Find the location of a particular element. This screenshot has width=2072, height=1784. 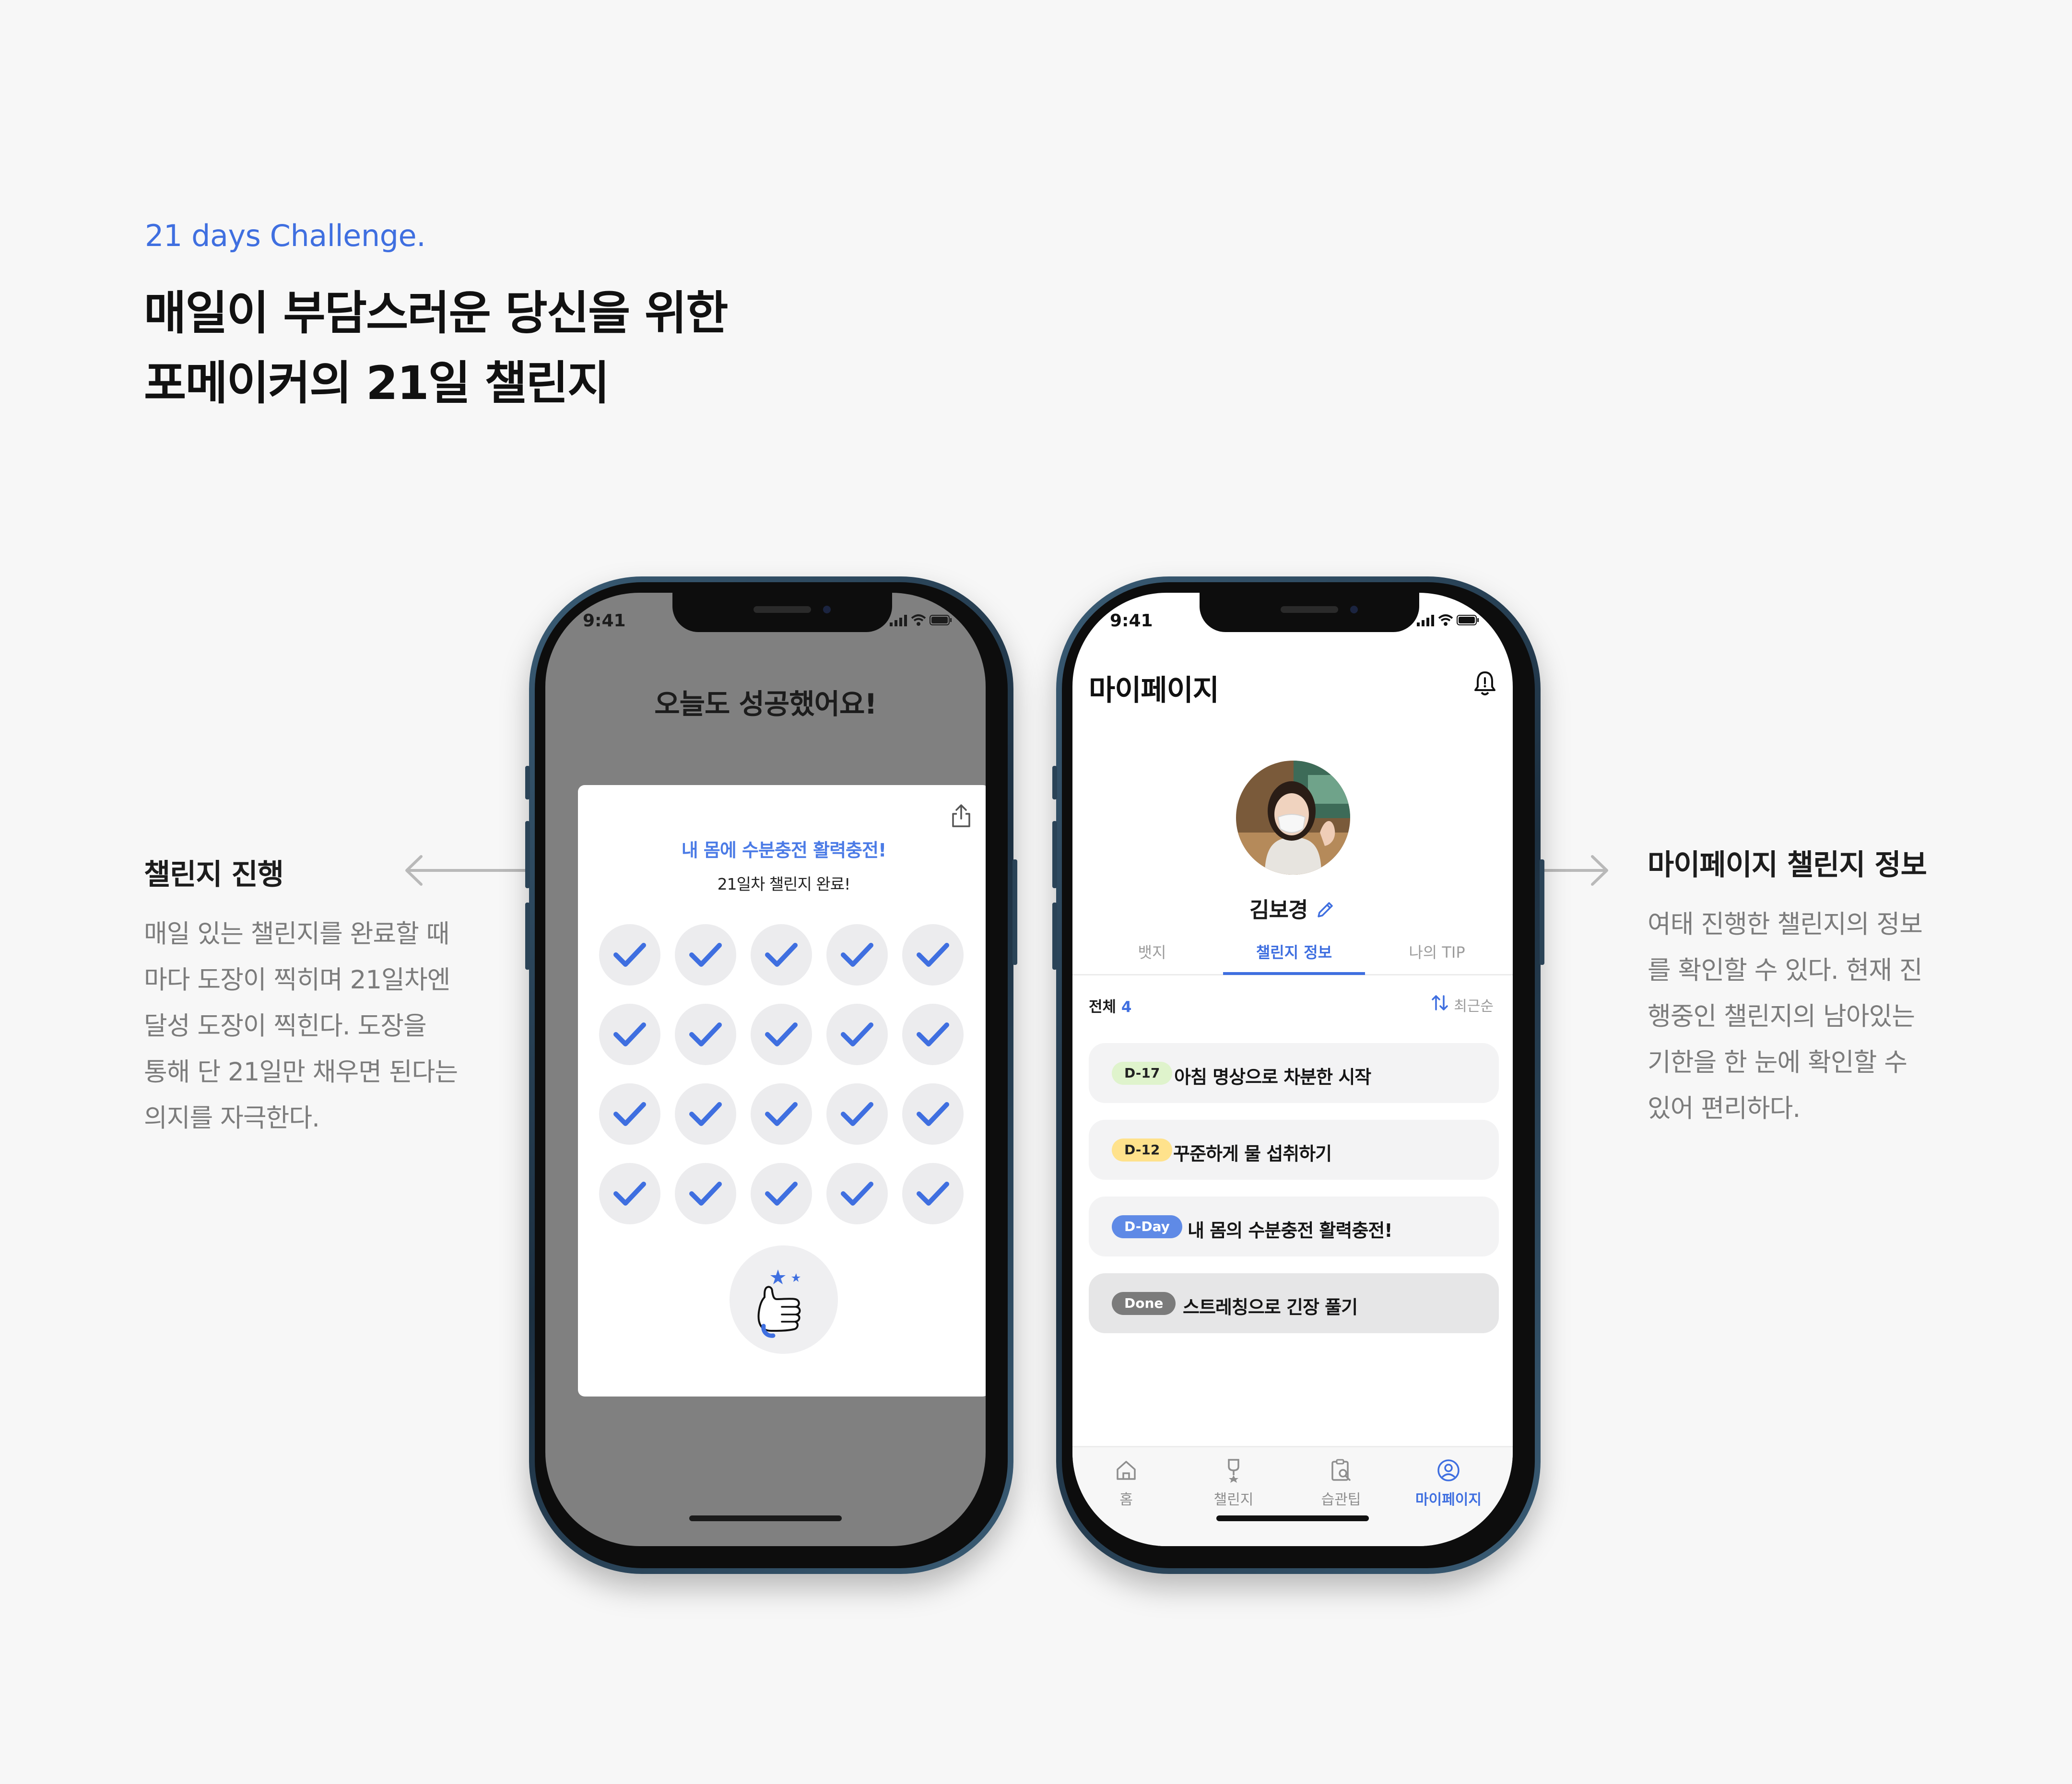

right-description-title: 마이페이지 챌린지 정보 is located at coordinates (1787, 865).